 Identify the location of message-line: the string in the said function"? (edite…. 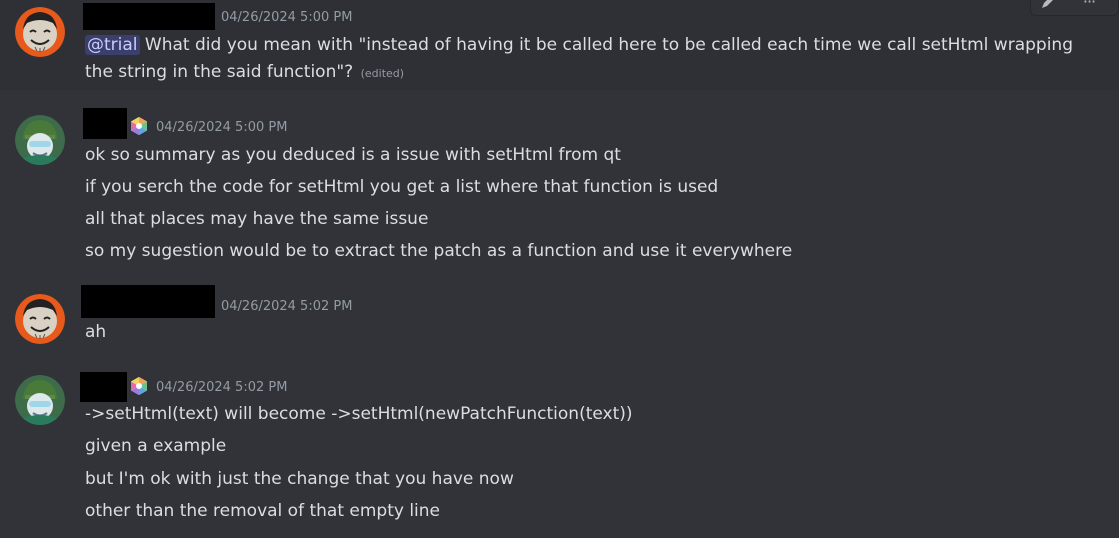
(244, 73).